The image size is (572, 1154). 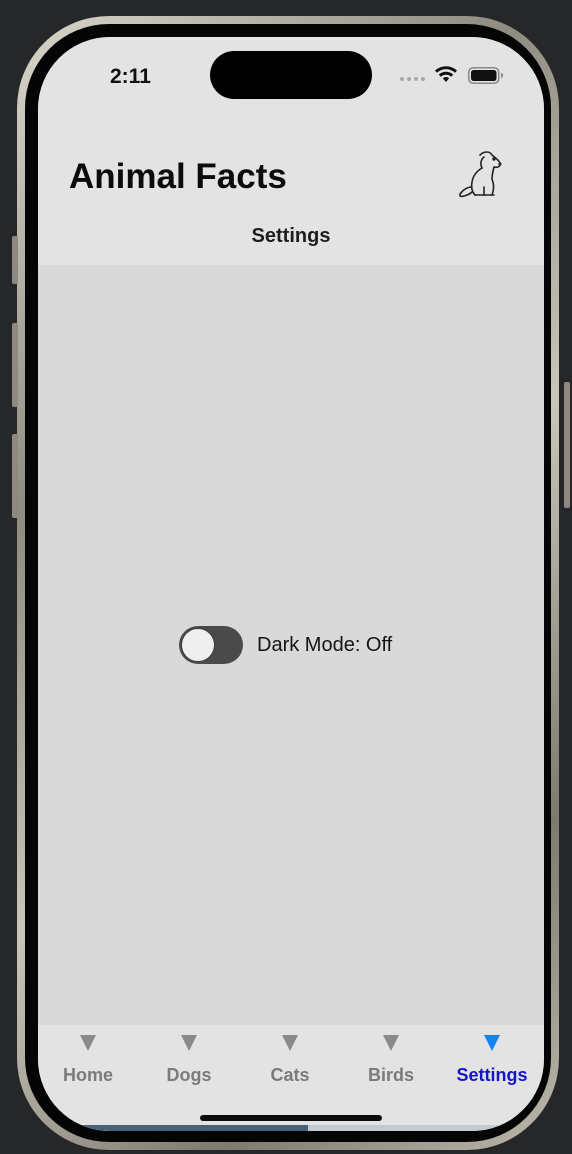 I want to click on tab-dogs: Dogs, so click(x=189, y=1060).